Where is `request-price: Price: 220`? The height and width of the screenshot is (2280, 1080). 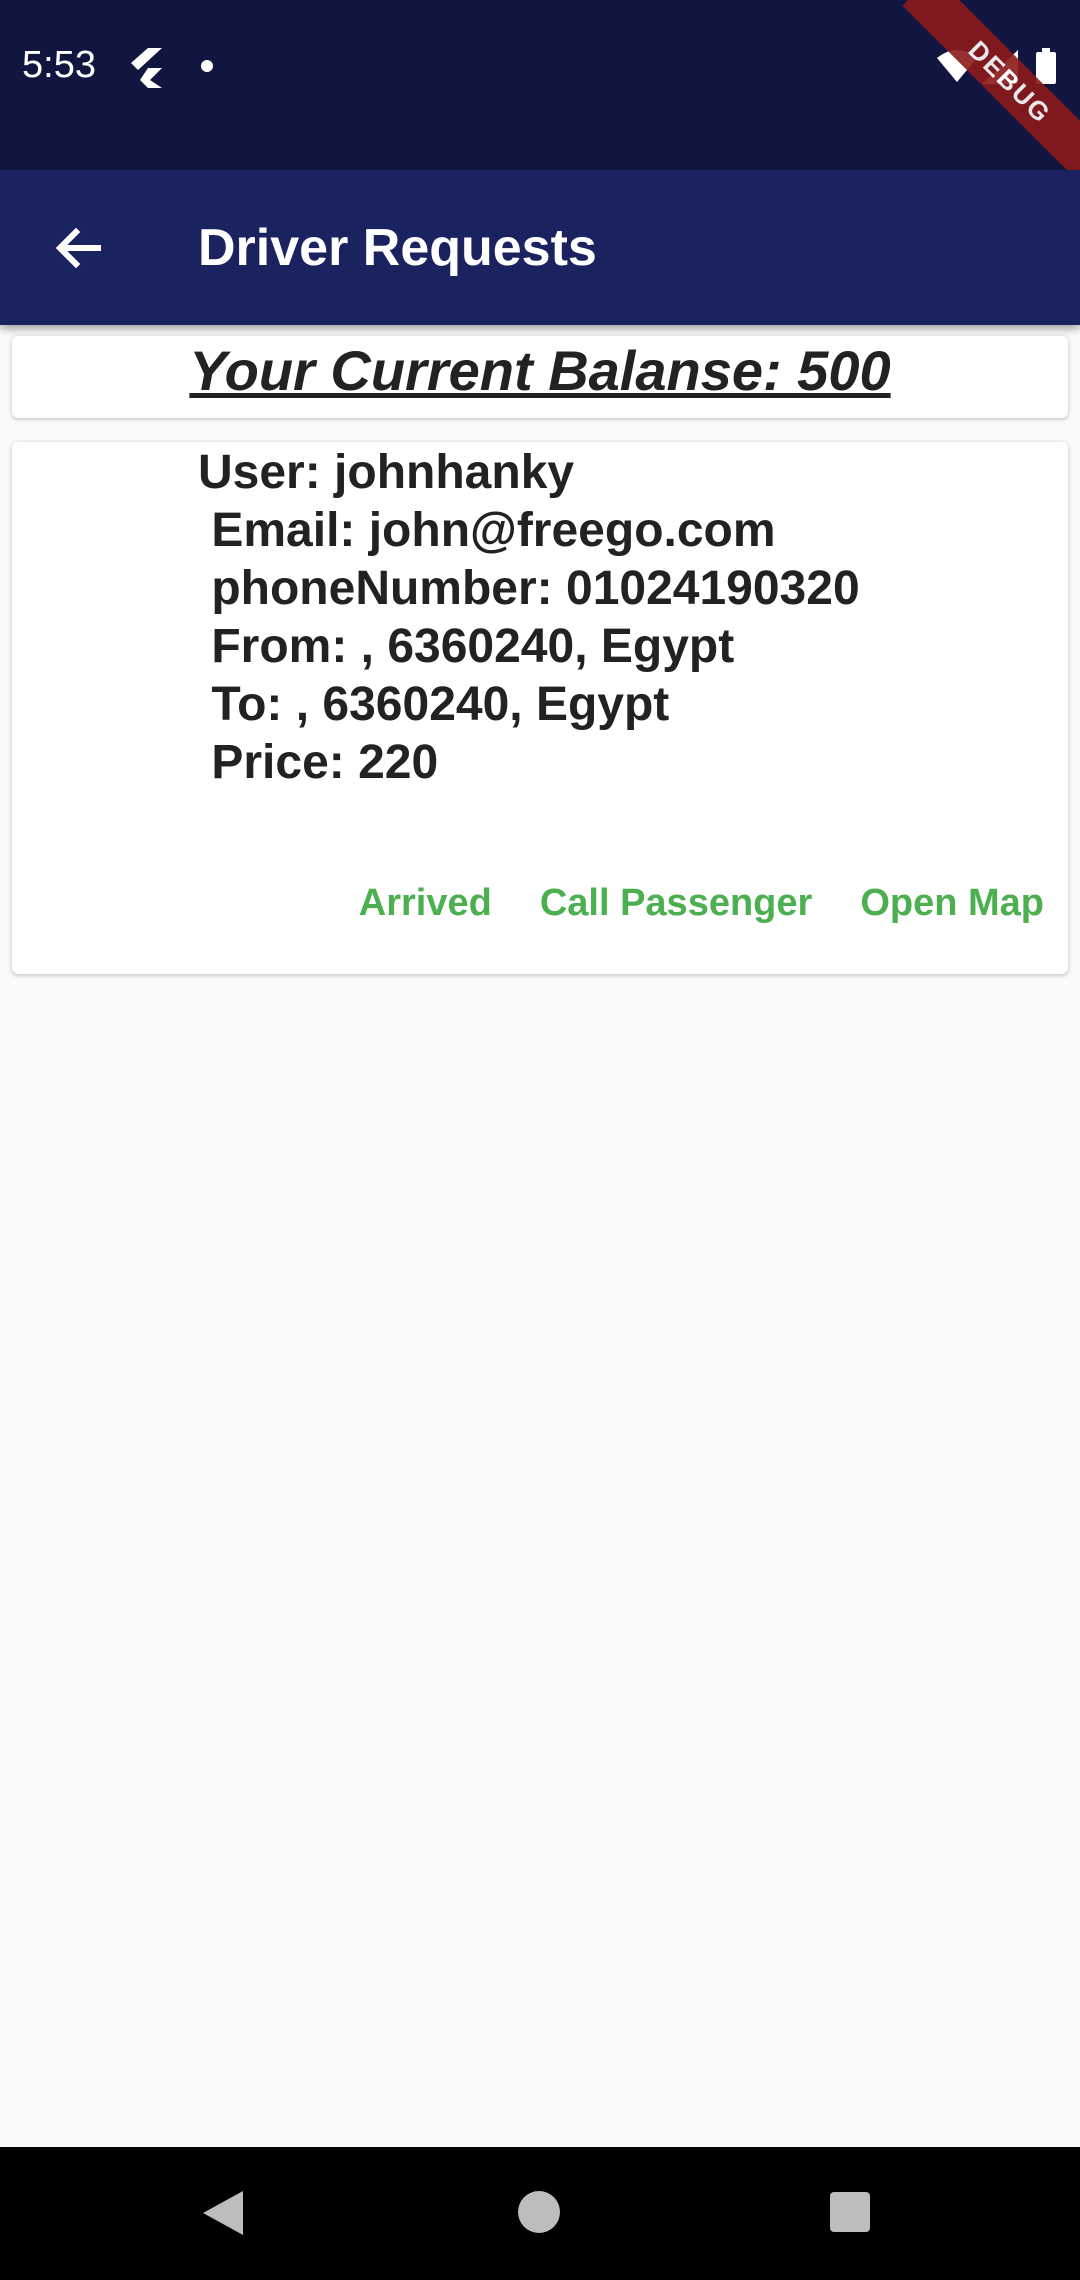 request-price: Price: 220 is located at coordinates (318, 762).